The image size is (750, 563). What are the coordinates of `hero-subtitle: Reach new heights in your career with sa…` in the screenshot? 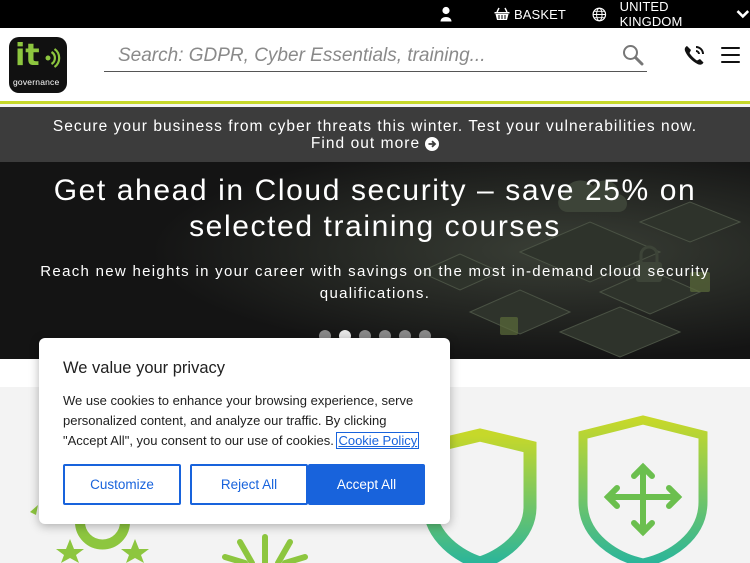 It's located at (375, 283).